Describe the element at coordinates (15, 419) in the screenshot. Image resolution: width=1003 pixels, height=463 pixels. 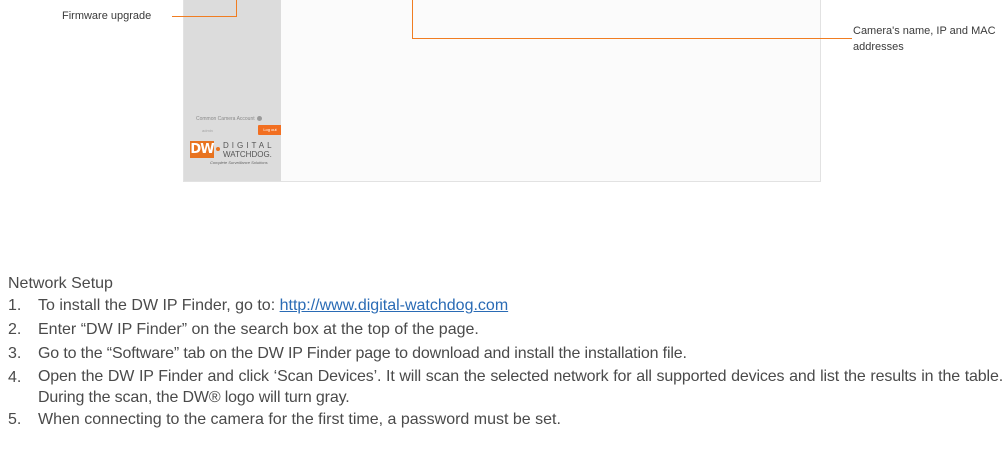
I see `step-number: 5.` at that location.